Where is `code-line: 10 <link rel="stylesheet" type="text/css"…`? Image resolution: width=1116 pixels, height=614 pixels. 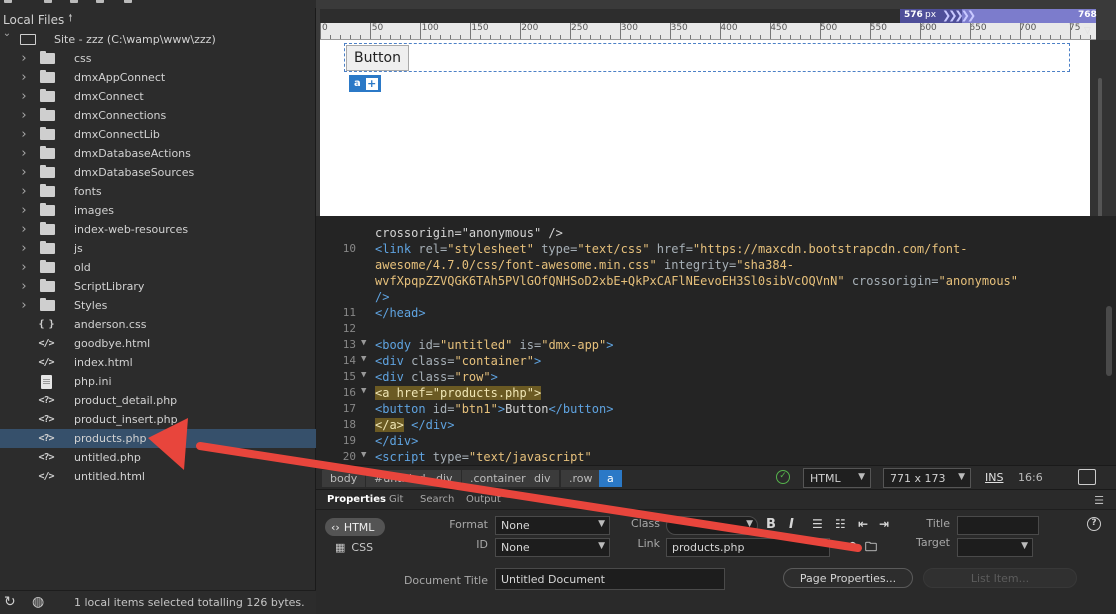 code-line: 10 <link rel="stylesheet" type="text/css"… is located at coordinates (706, 250).